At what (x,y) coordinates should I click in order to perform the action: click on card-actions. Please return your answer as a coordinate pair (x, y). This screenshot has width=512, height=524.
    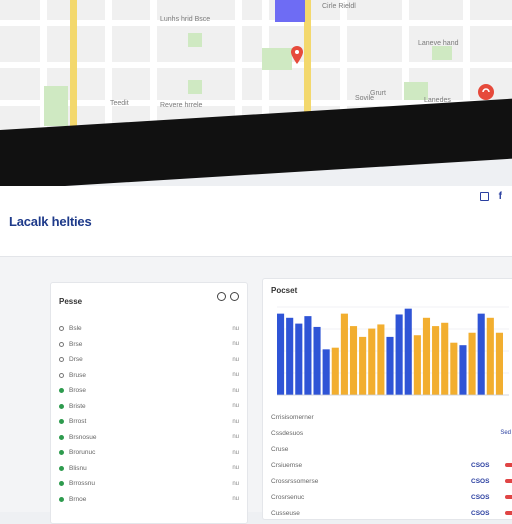
    Looking at the image, I should click on (228, 296).